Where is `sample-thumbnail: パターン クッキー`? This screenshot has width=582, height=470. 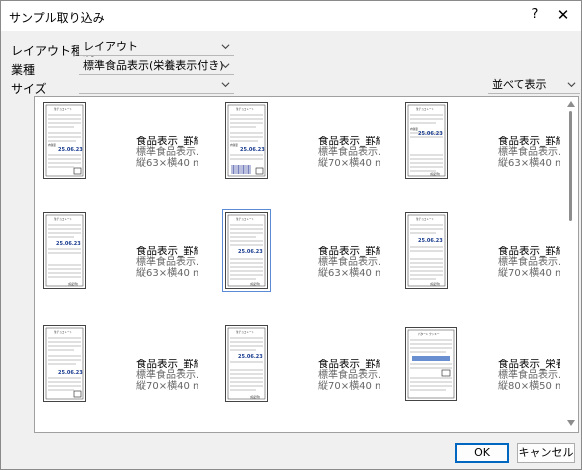
sample-thumbnail: パターン クッキー is located at coordinates (431, 364).